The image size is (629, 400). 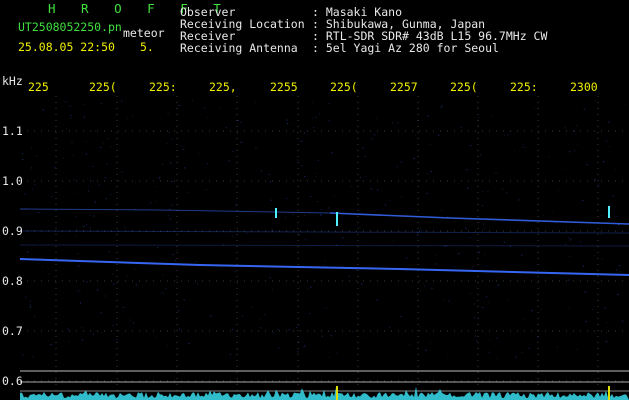 What do you see at coordinates (12, 231) in the screenshot?
I see `y-tick-label: 0.9` at bounding box center [12, 231].